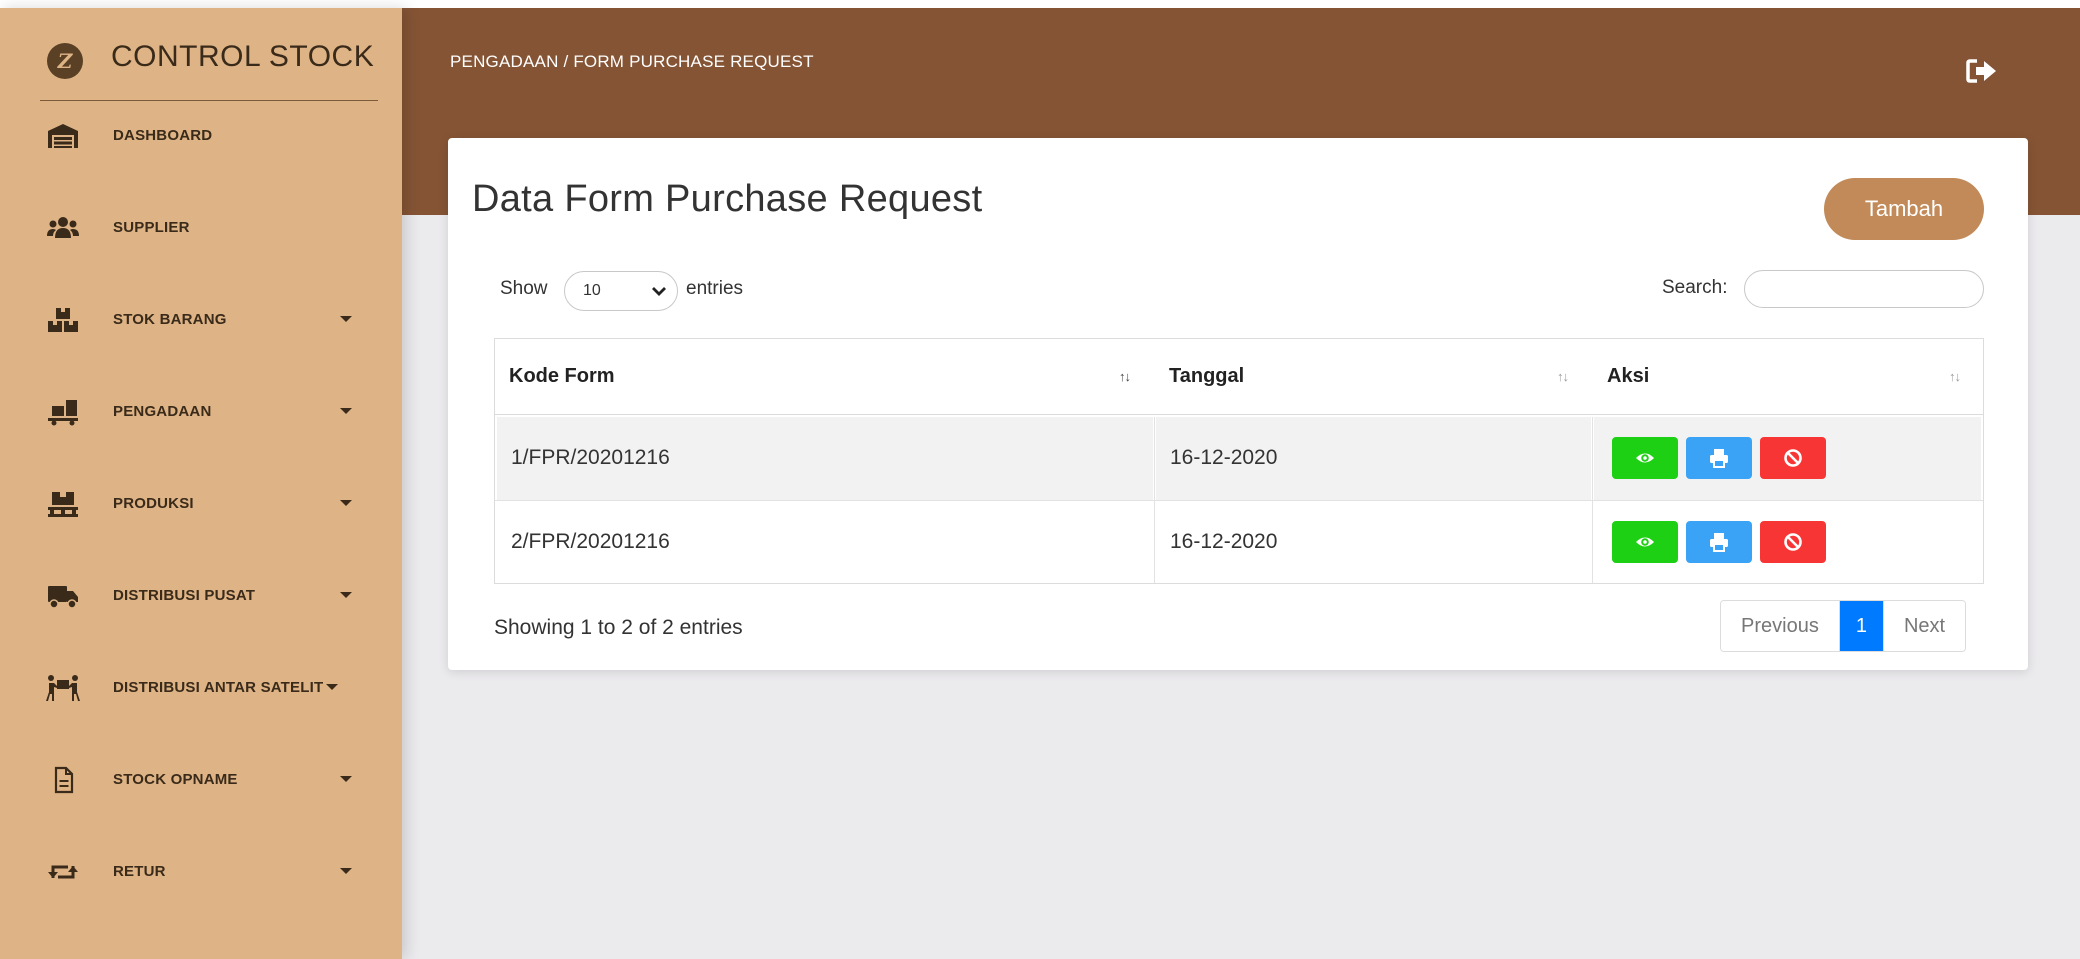 This screenshot has width=2080, height=959. I want to click on brand-logo: Z, so click(65, 61).